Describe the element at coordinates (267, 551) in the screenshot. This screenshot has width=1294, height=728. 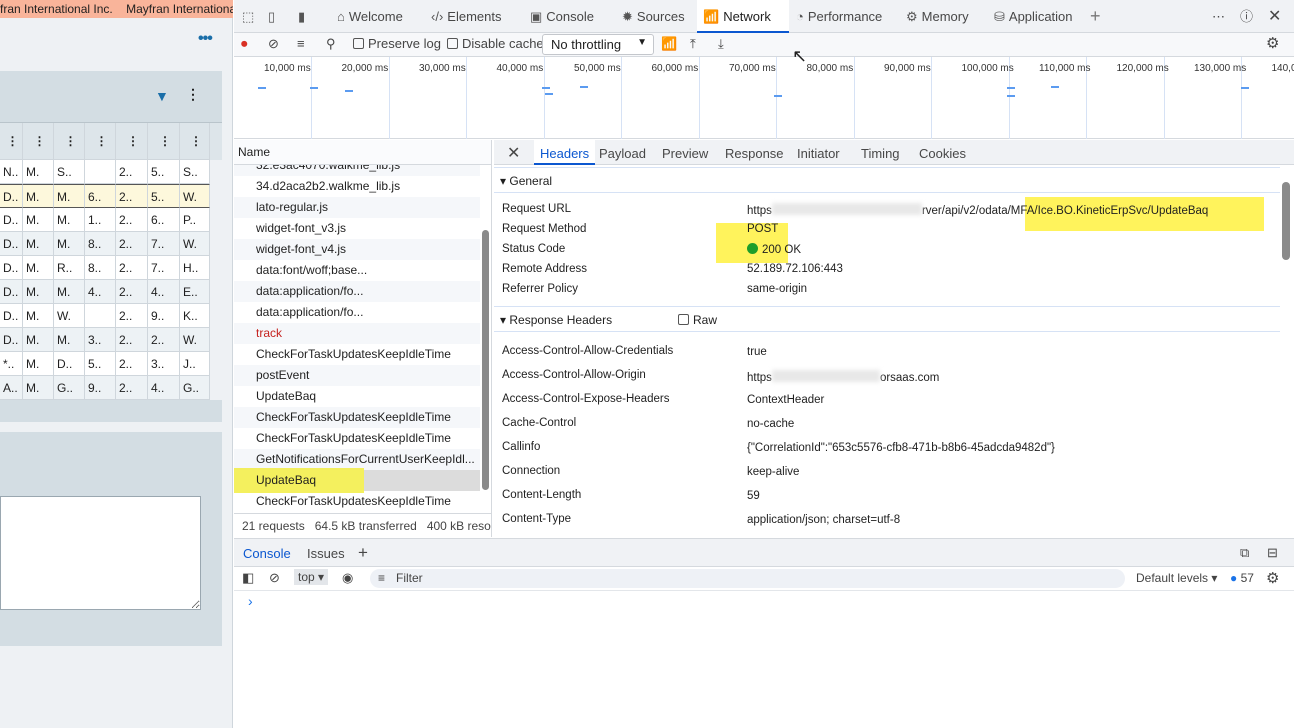
I see `tab-console: Console` at that location.